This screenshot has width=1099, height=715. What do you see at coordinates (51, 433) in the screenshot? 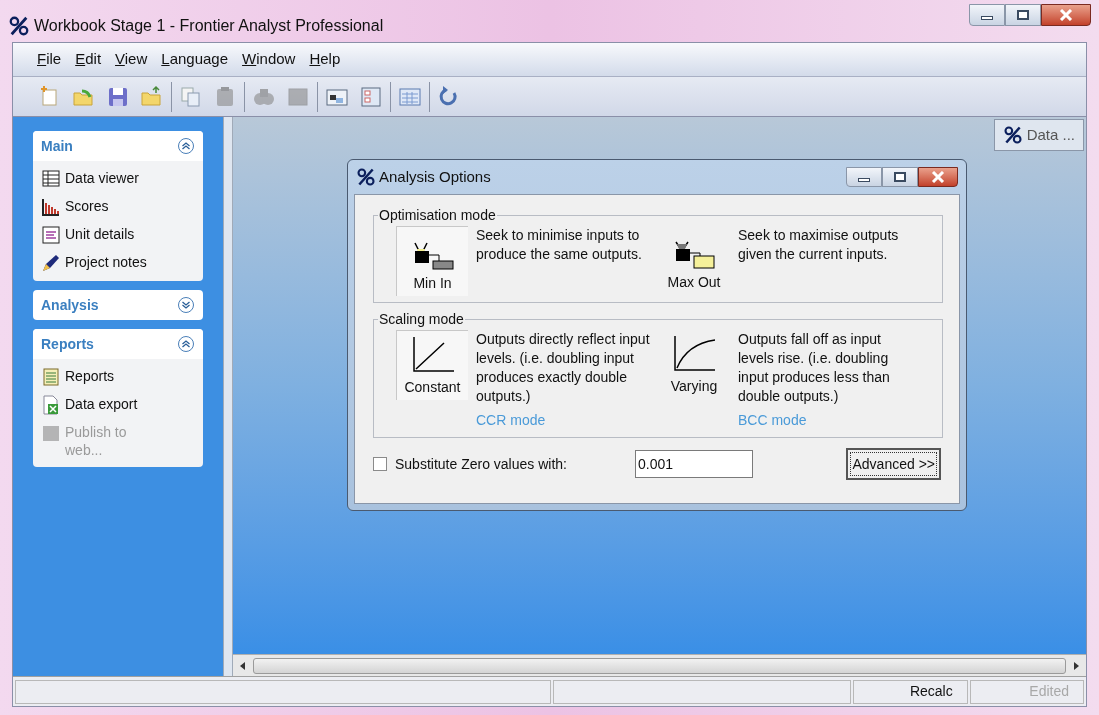
I see `web-icon` at bounding box center [51, 433].